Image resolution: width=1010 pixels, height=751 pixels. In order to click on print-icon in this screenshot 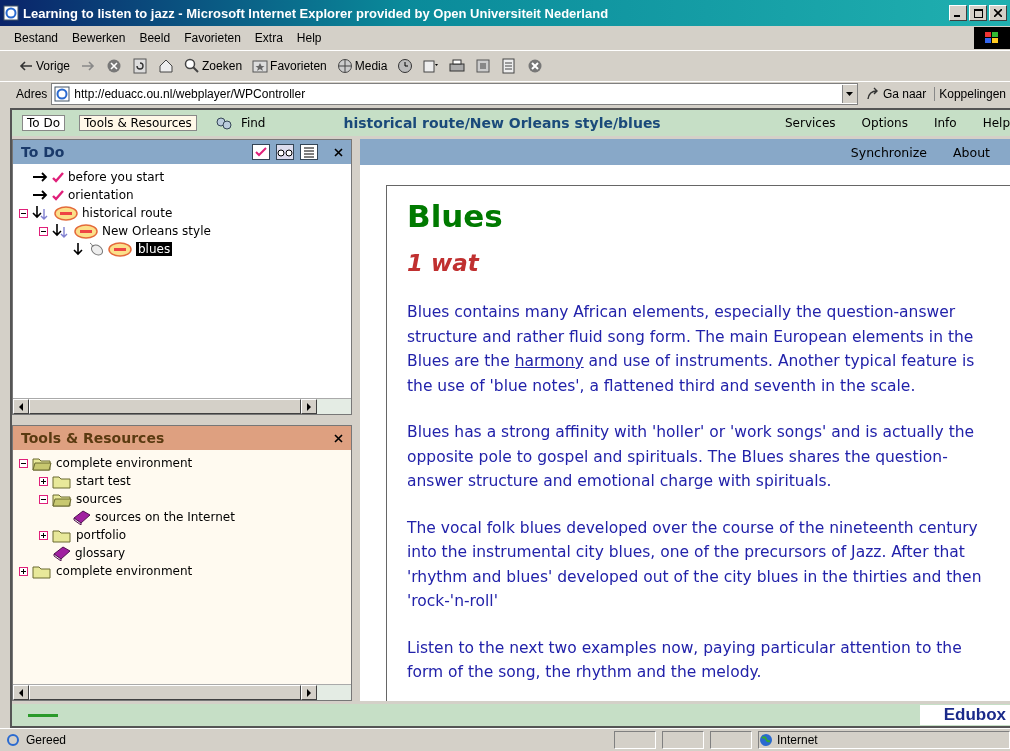, I will do `click(457, 66)`.